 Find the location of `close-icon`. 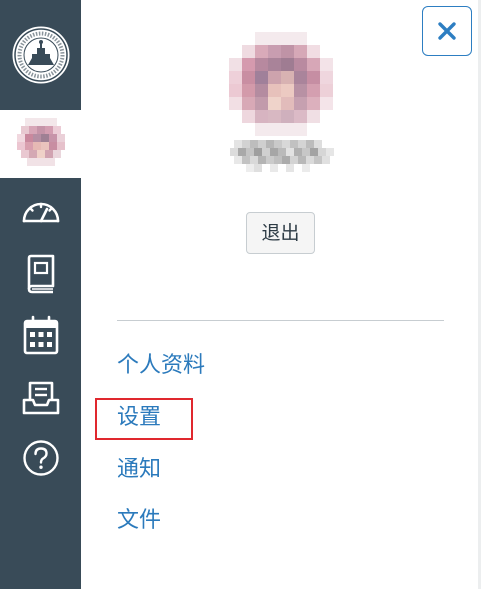

close-icon is located at coordinates (447, 31).